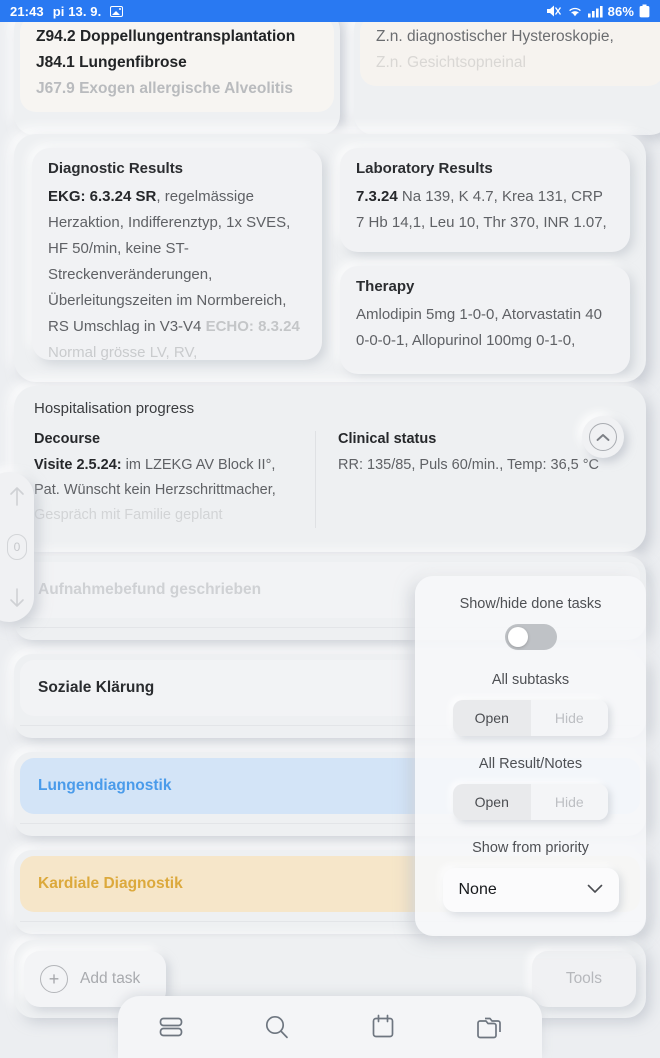  What do you see at coordinates (277, 1027) in the screenshot?
I see `search-icon` at bounding box center [277, 1027].